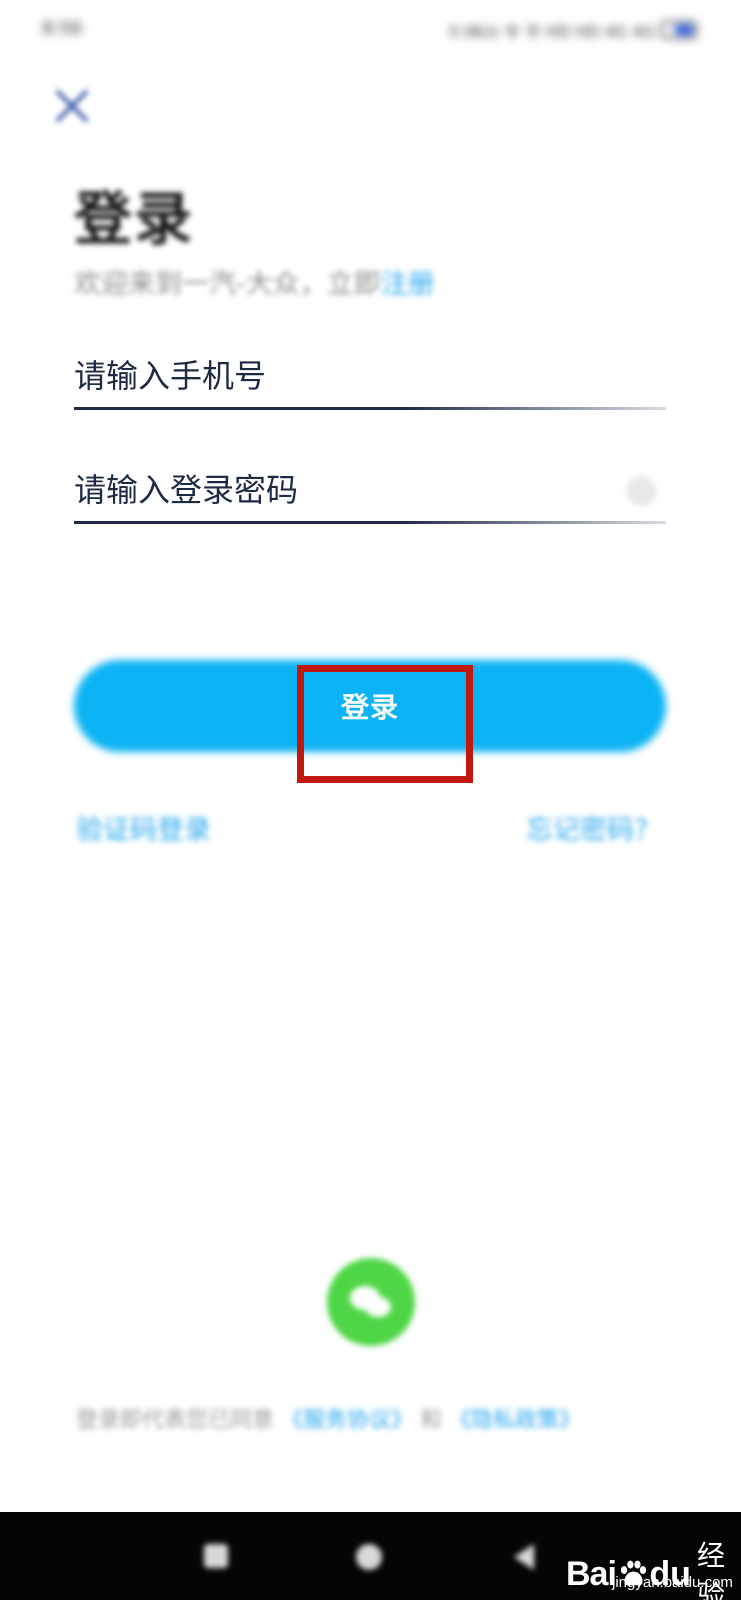 This screenshot has width=741, height=1600. Describe the element at coordinates (370, 408) in the screenshot. I see `phone-underline` at that location.